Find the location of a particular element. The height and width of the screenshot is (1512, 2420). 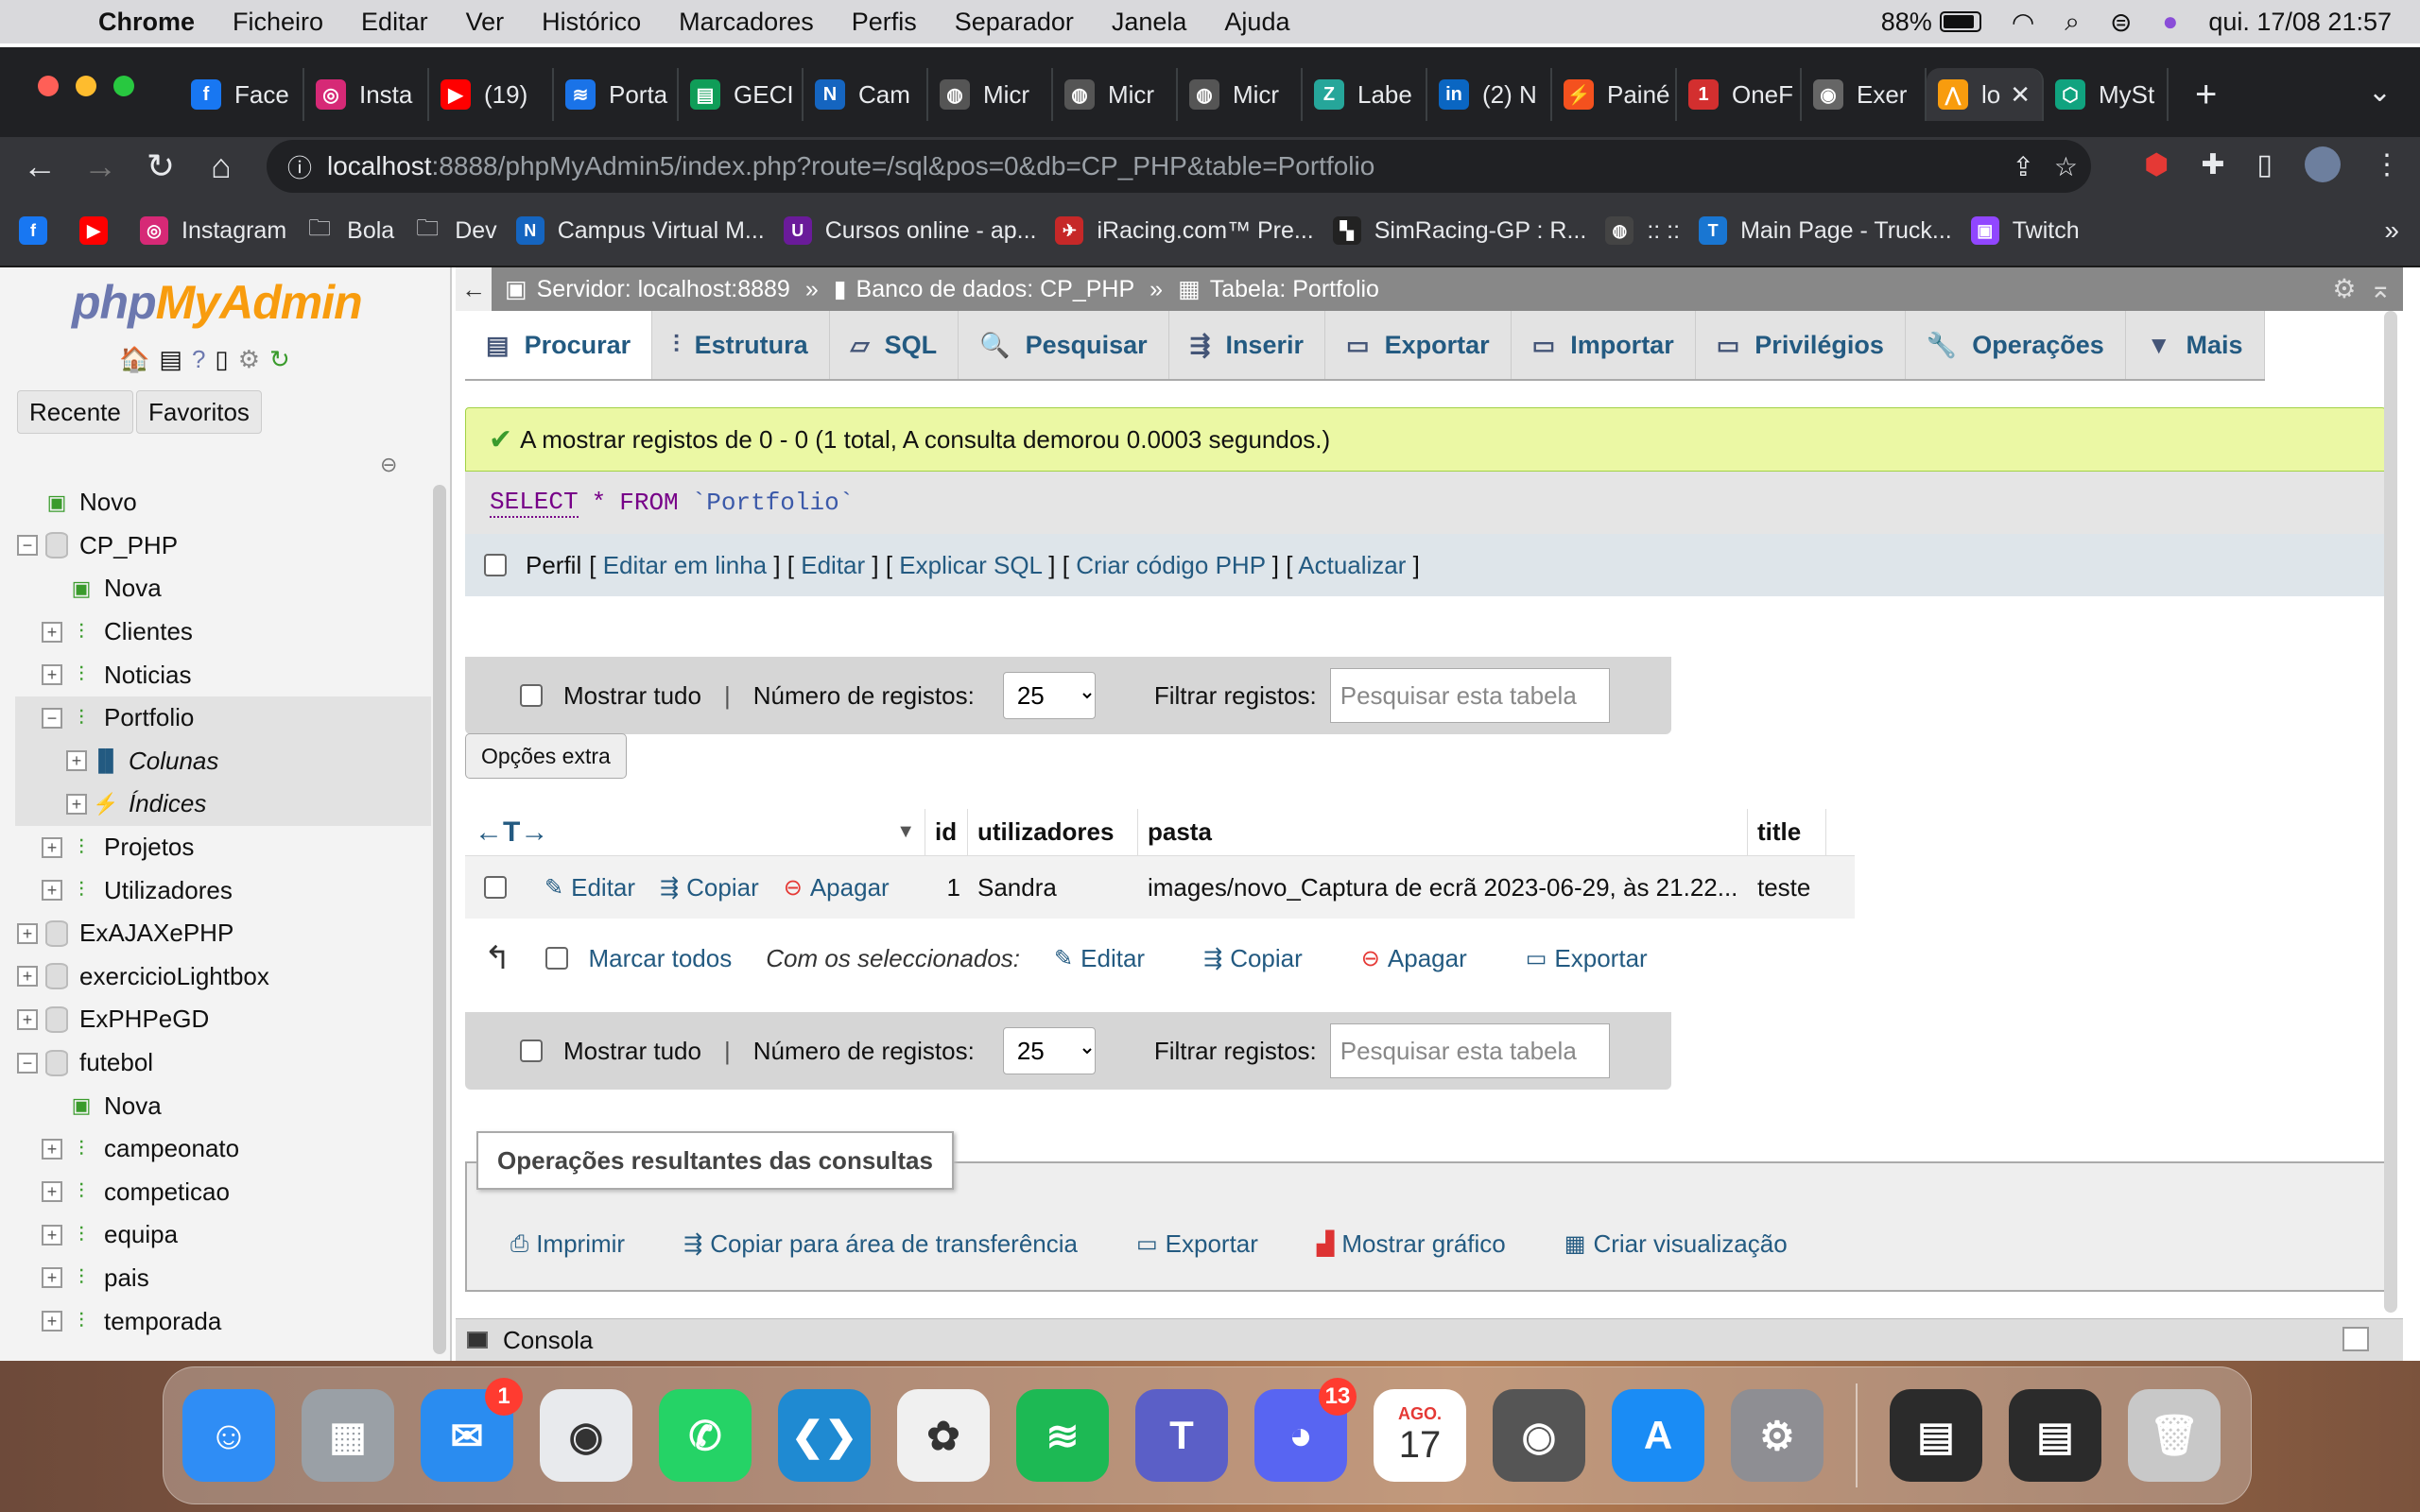

siri-icon: ● is located at coordinates (2170, 22).